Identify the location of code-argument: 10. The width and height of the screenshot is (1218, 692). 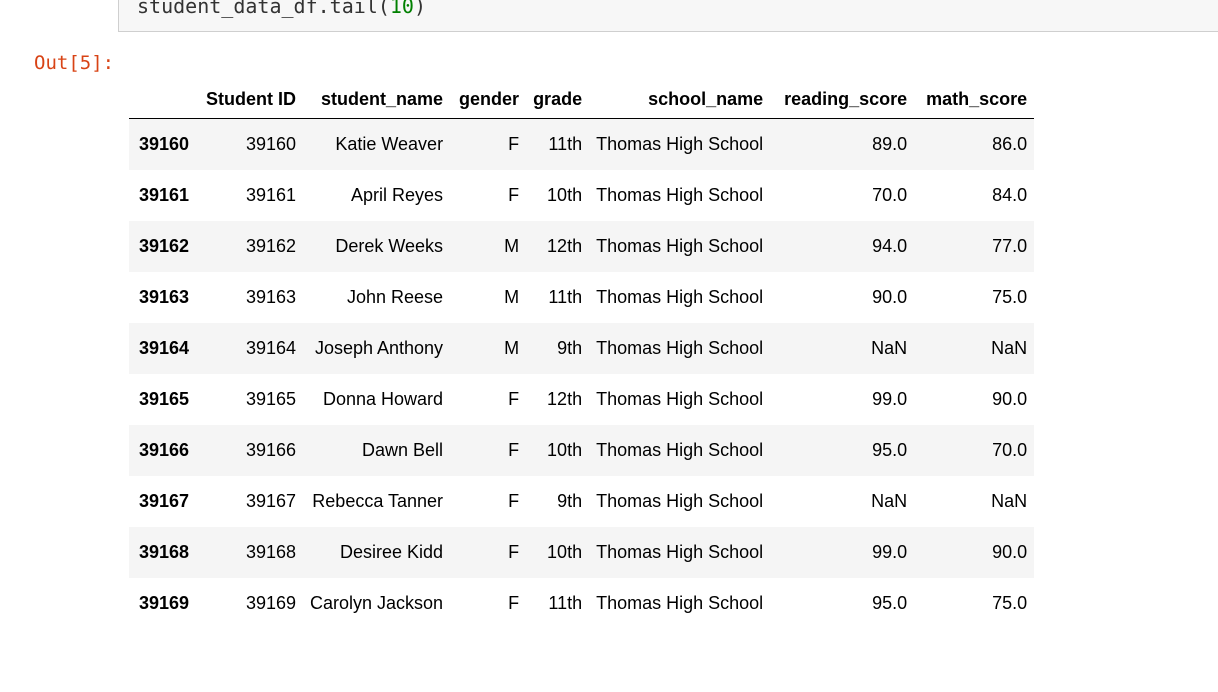
(401, 9).